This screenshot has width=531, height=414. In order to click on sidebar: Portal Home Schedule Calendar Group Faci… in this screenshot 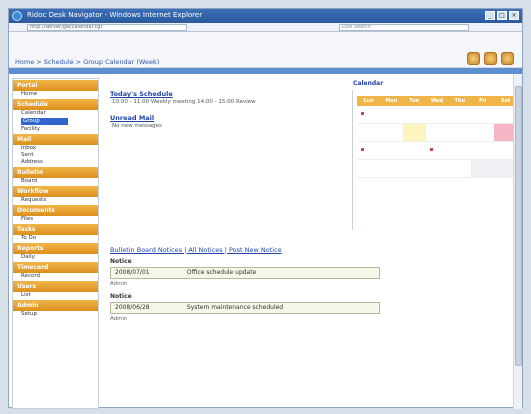, I will do `click(55, 243)`.